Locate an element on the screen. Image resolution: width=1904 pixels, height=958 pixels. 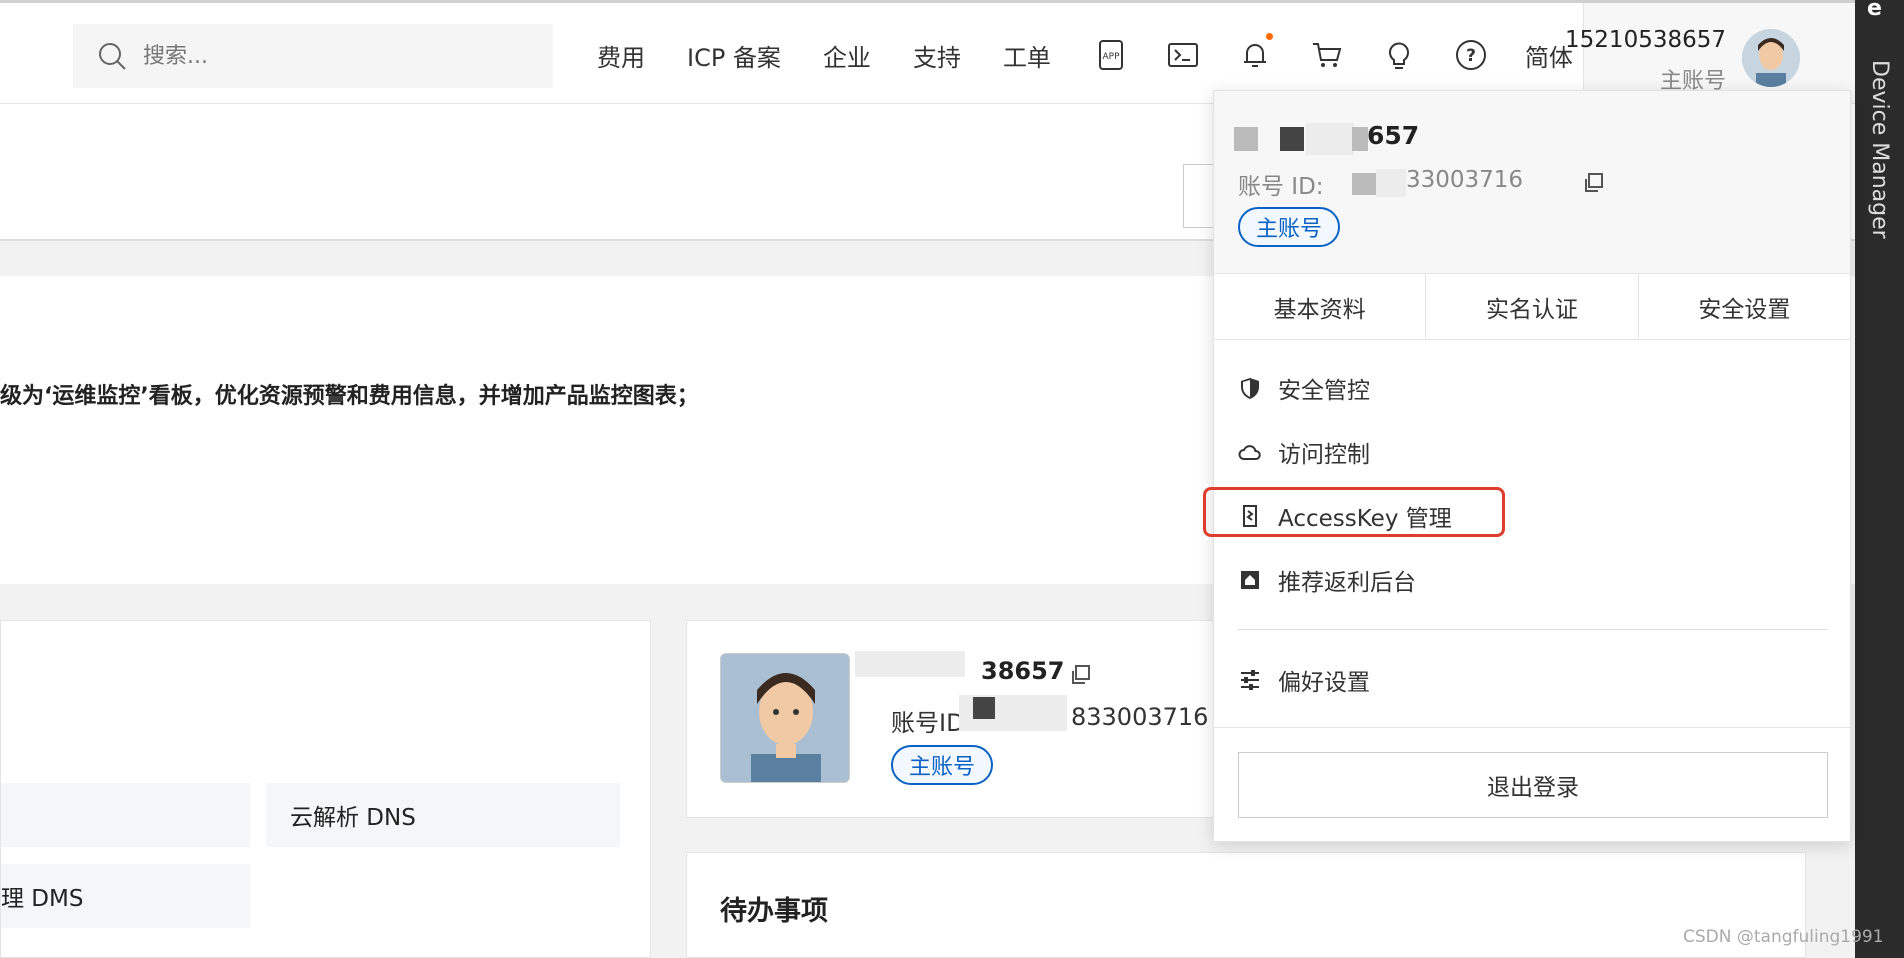
svg-text: APP is located at coordinates (1111, 57).